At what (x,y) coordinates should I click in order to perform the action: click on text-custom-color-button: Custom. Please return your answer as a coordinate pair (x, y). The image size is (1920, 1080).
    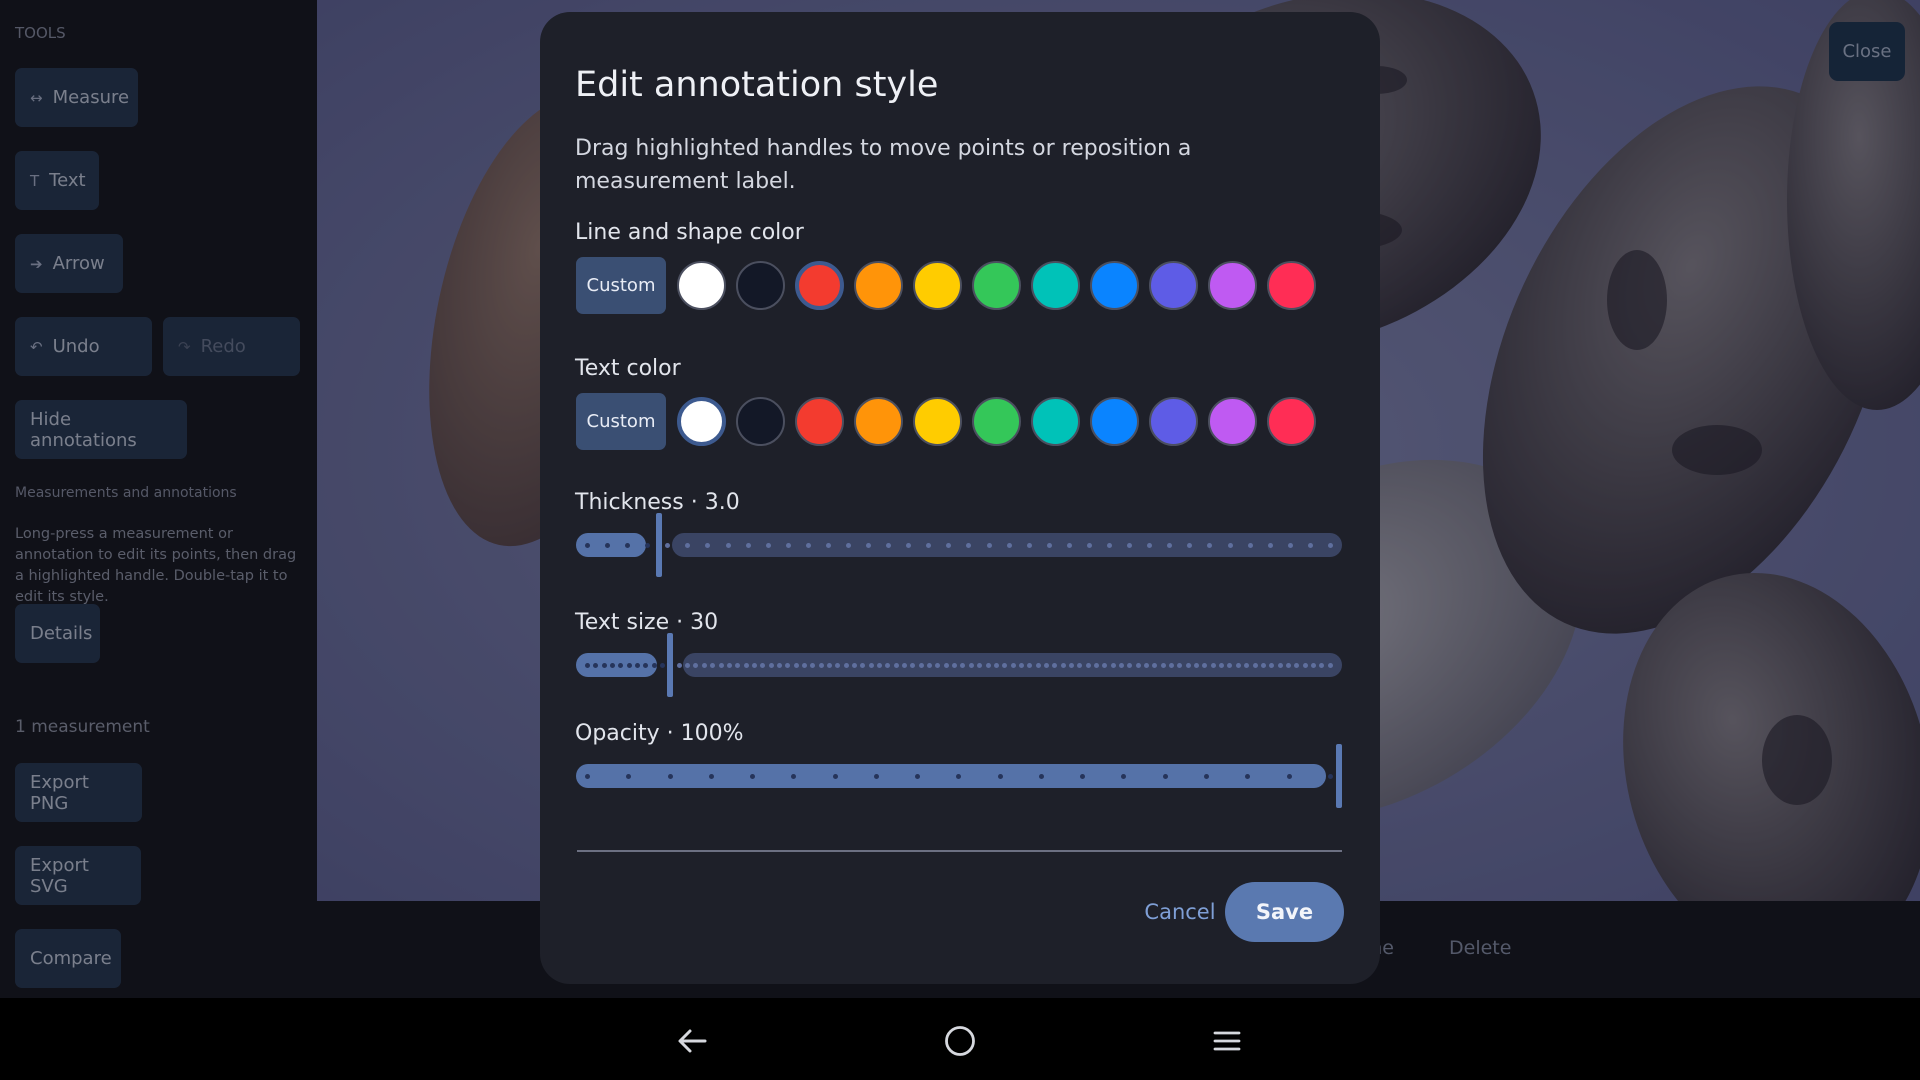
    Looking at the image, I should click on (621, 421).